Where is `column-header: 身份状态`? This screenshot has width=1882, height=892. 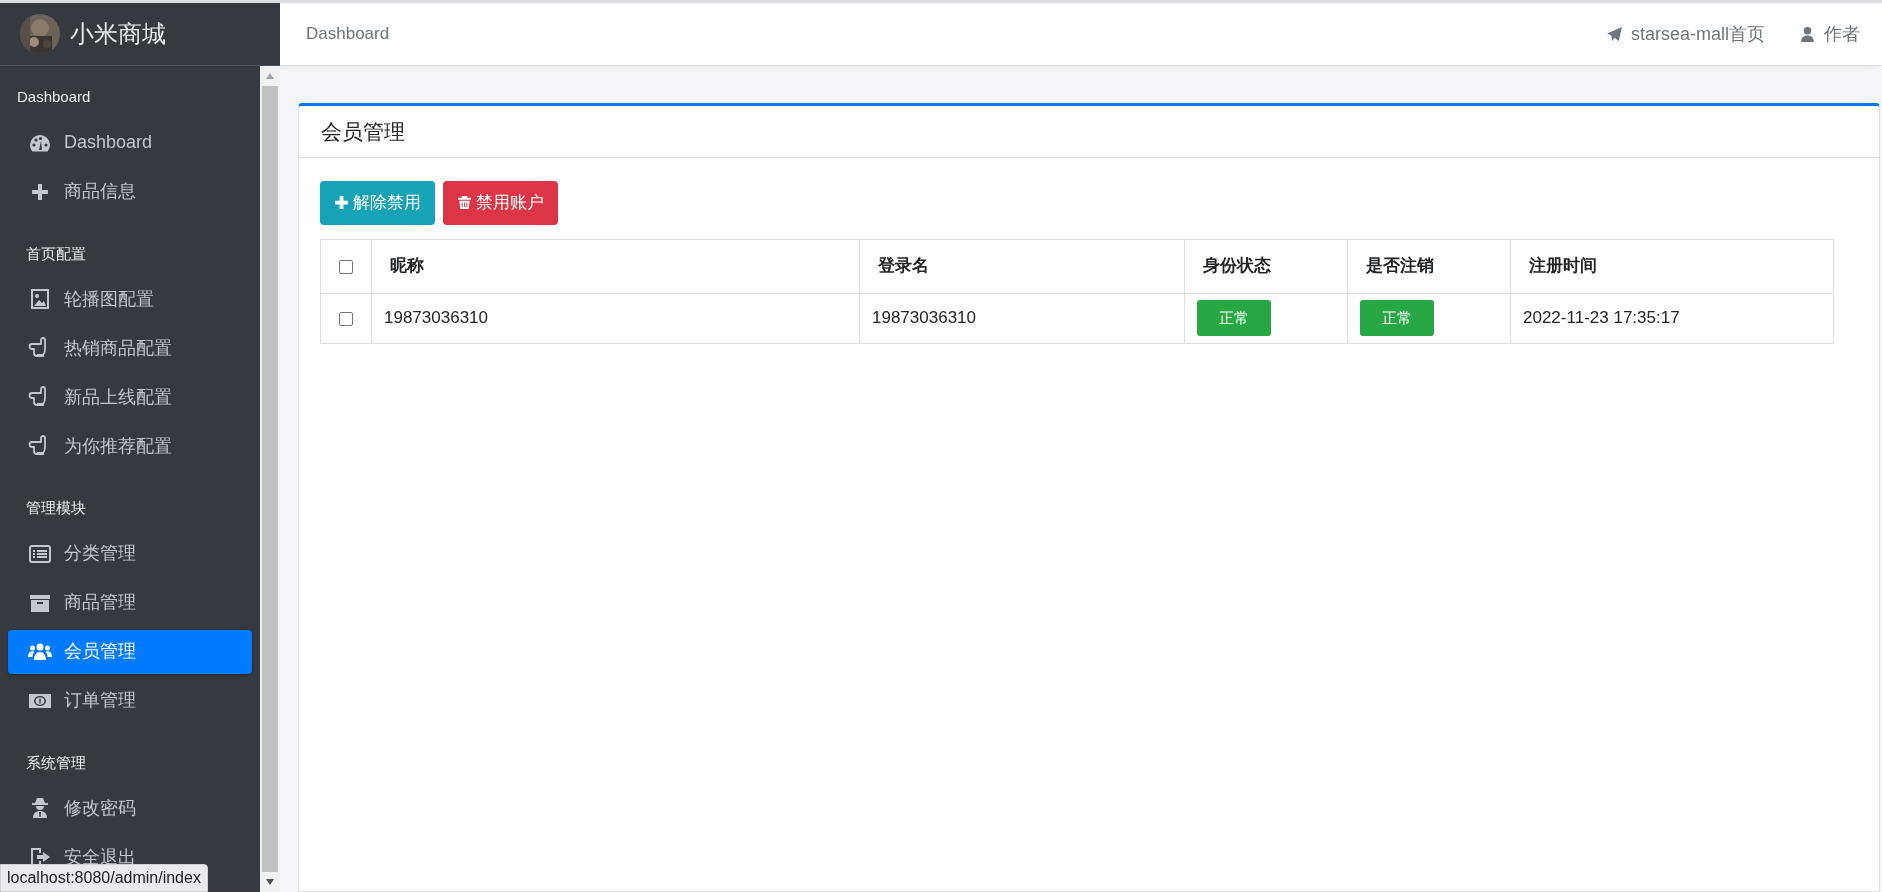 column-header: 身份状态 is located at coordinates (1237, 266).